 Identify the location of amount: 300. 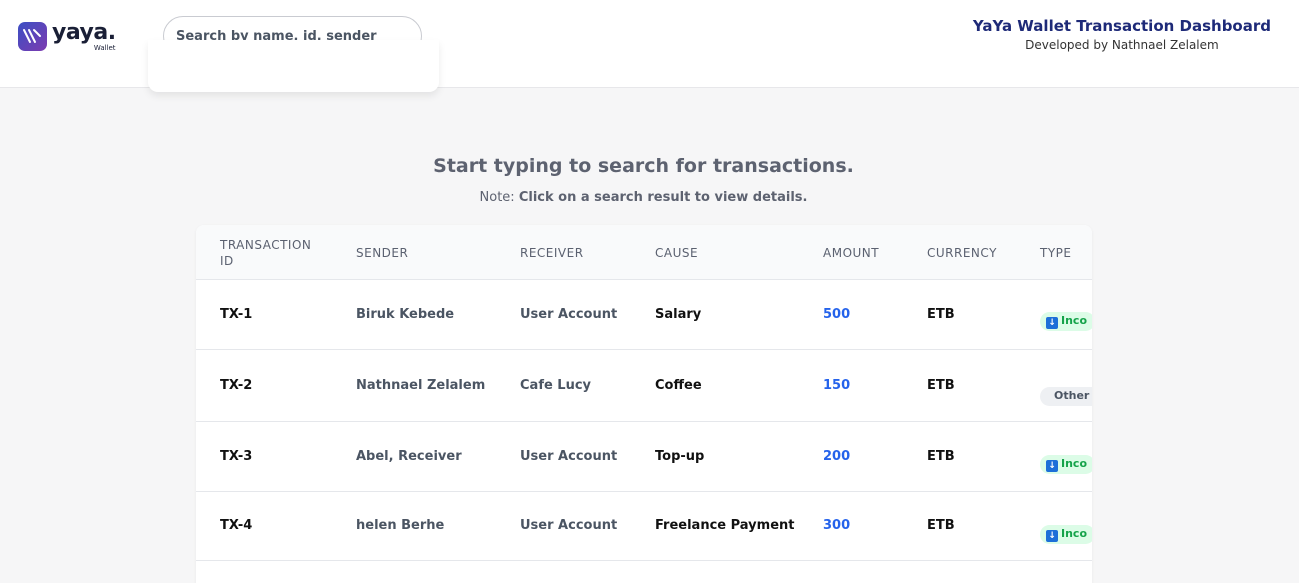
(837, 525).